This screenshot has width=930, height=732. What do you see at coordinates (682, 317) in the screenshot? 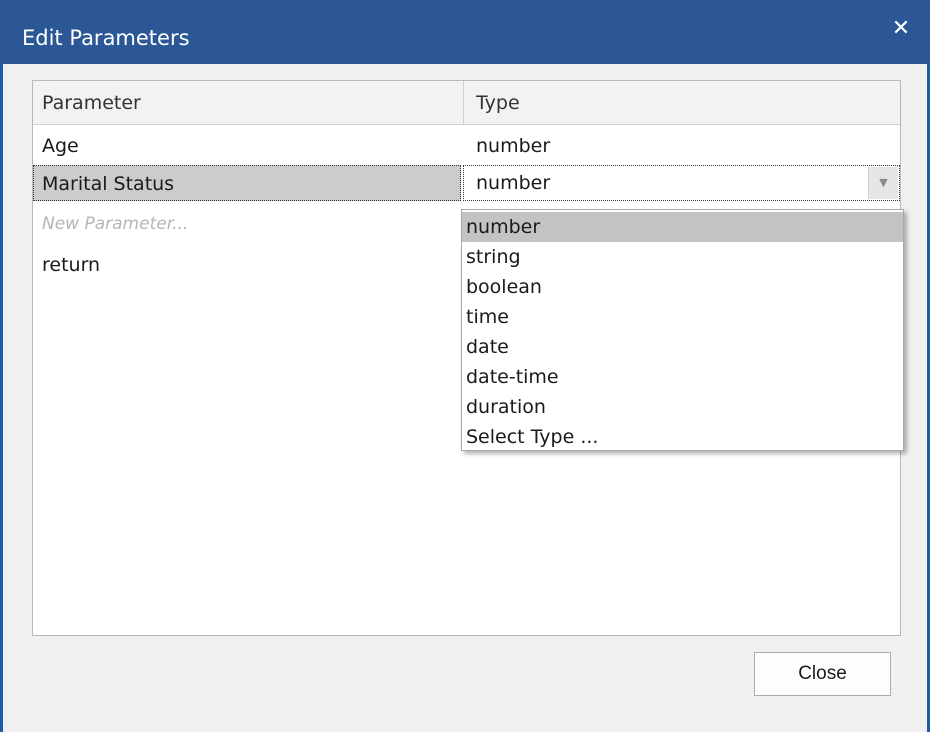
I see `type-option-time: time` at bounding box center [682, 317].